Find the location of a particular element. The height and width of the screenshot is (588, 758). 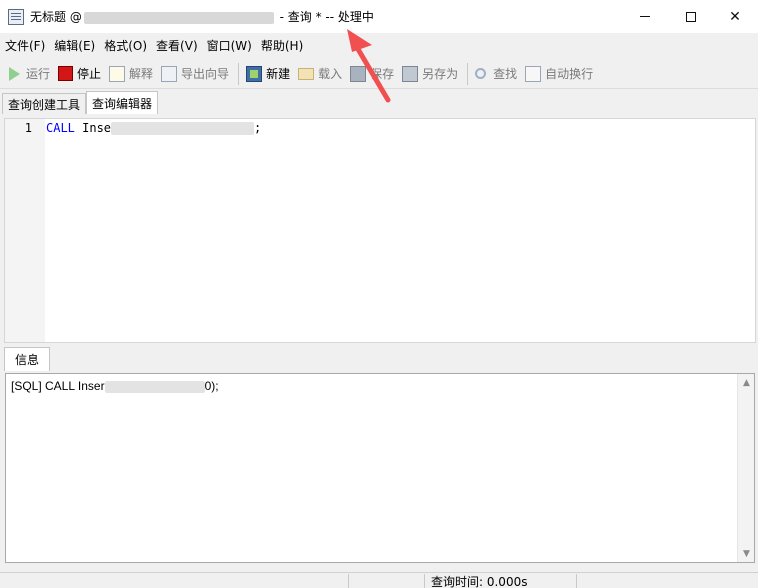

stop-icon is located at coordinates (66, 73).